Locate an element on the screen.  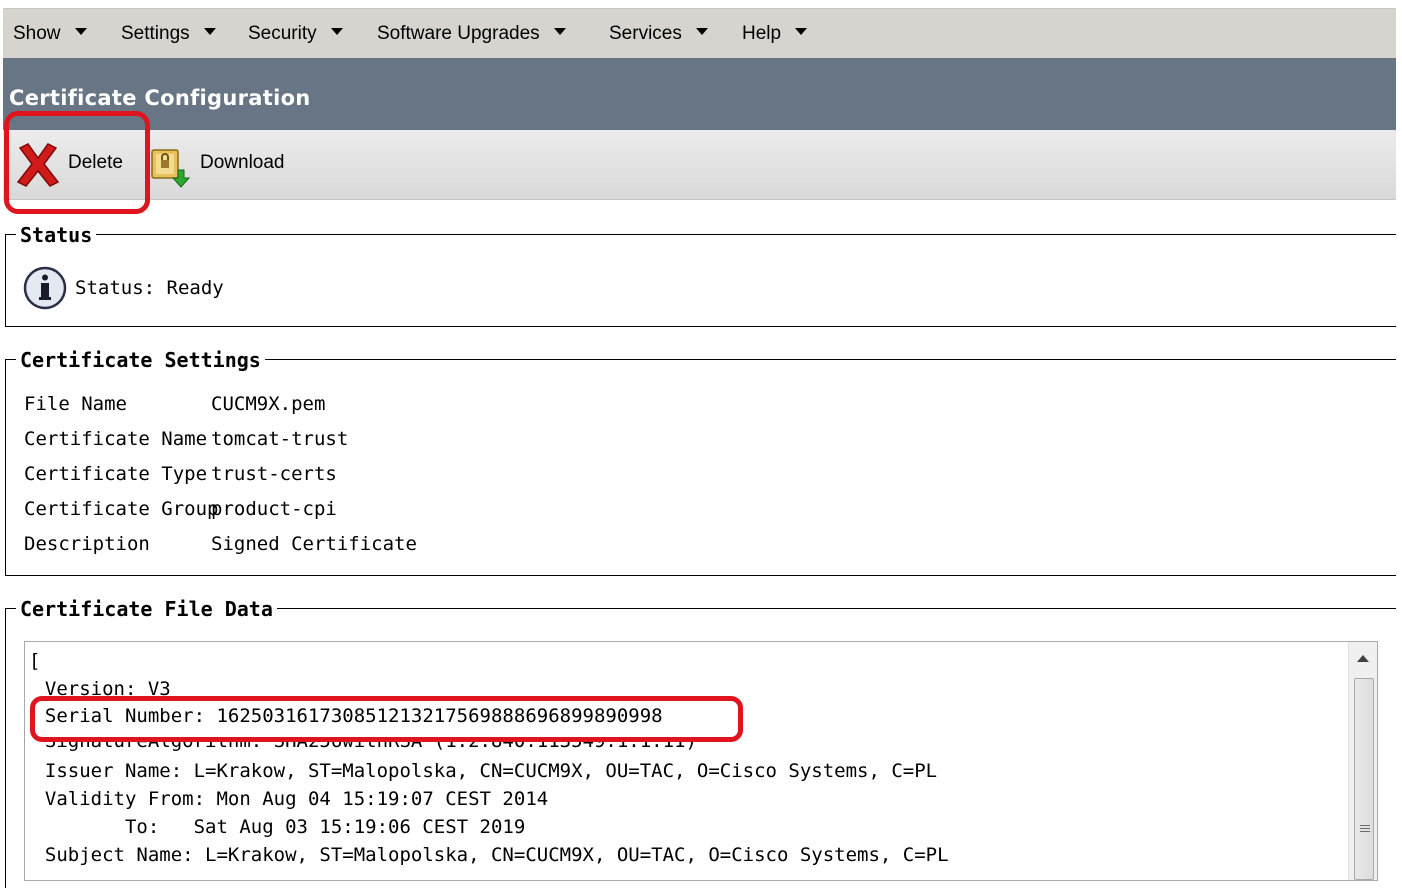
menu-label: Security is located at coordinates (282, 33).